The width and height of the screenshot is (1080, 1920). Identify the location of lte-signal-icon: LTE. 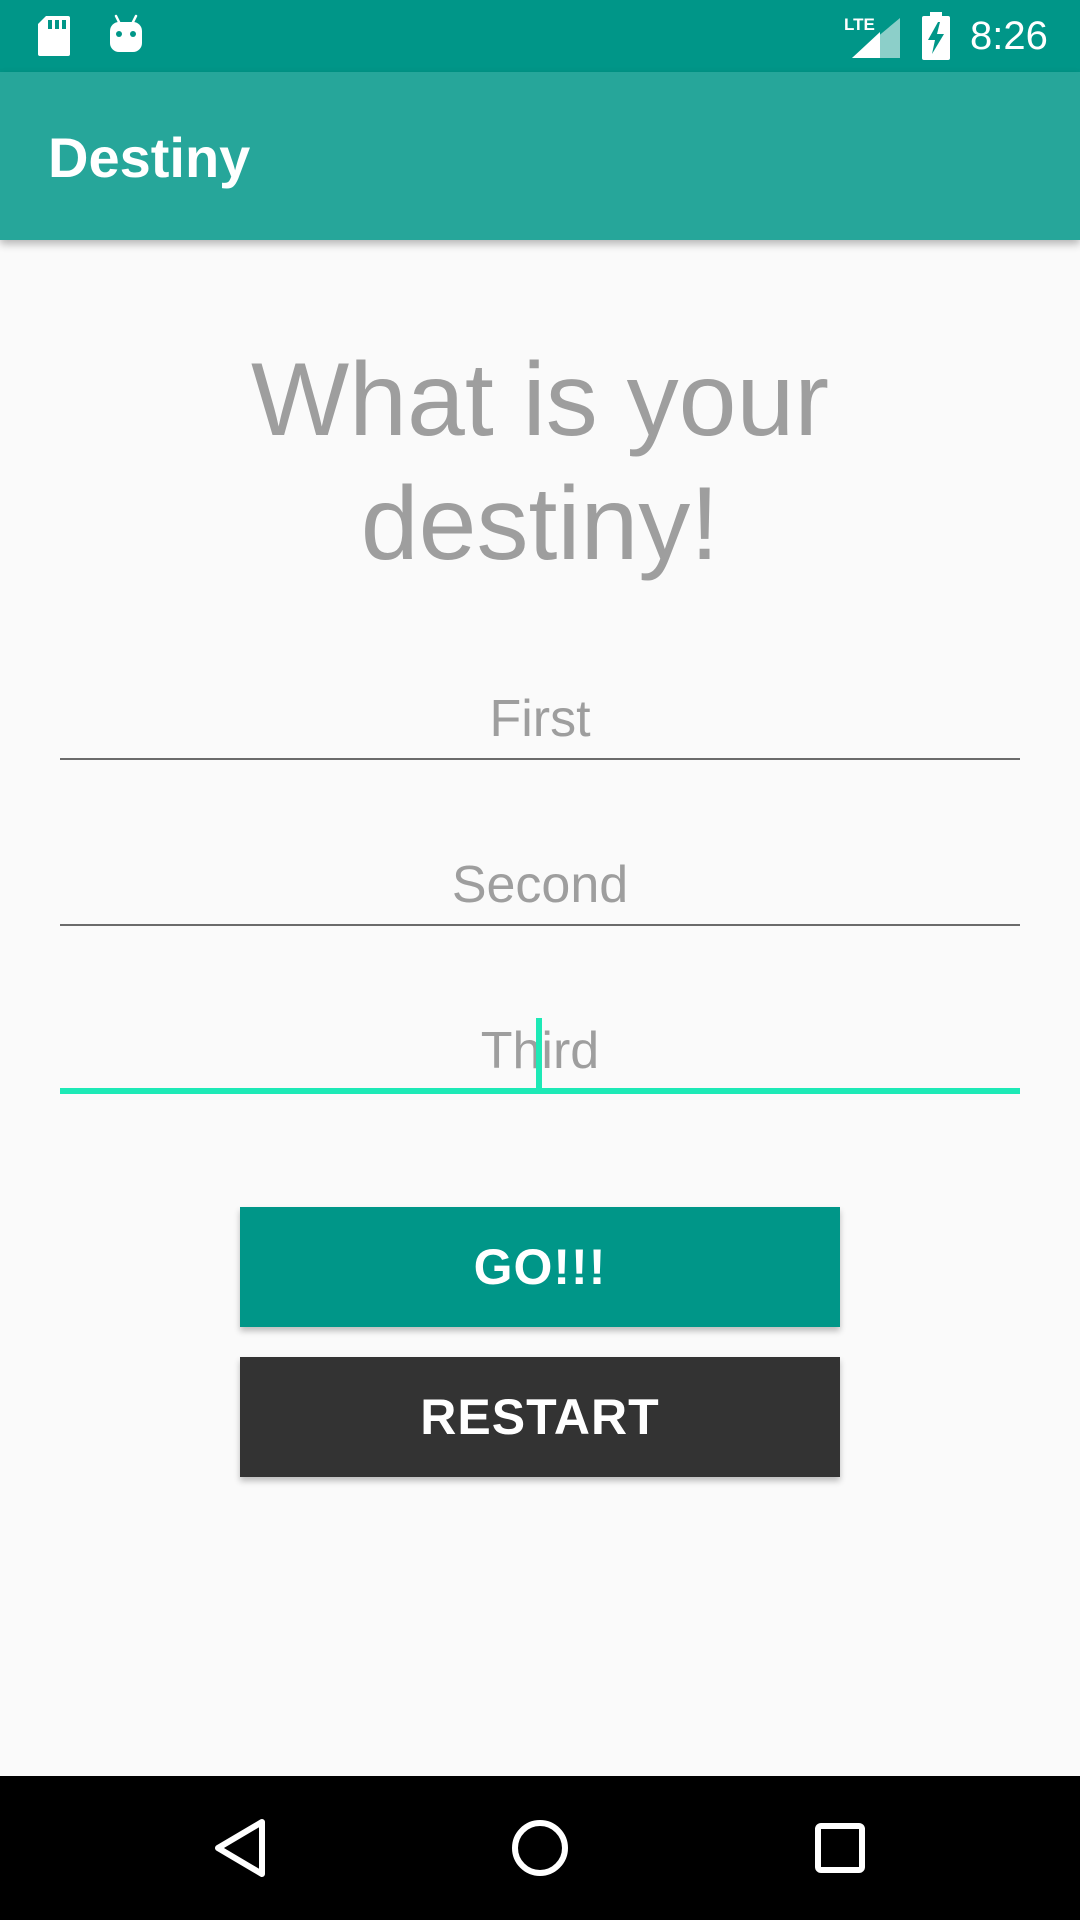
(872, 36).